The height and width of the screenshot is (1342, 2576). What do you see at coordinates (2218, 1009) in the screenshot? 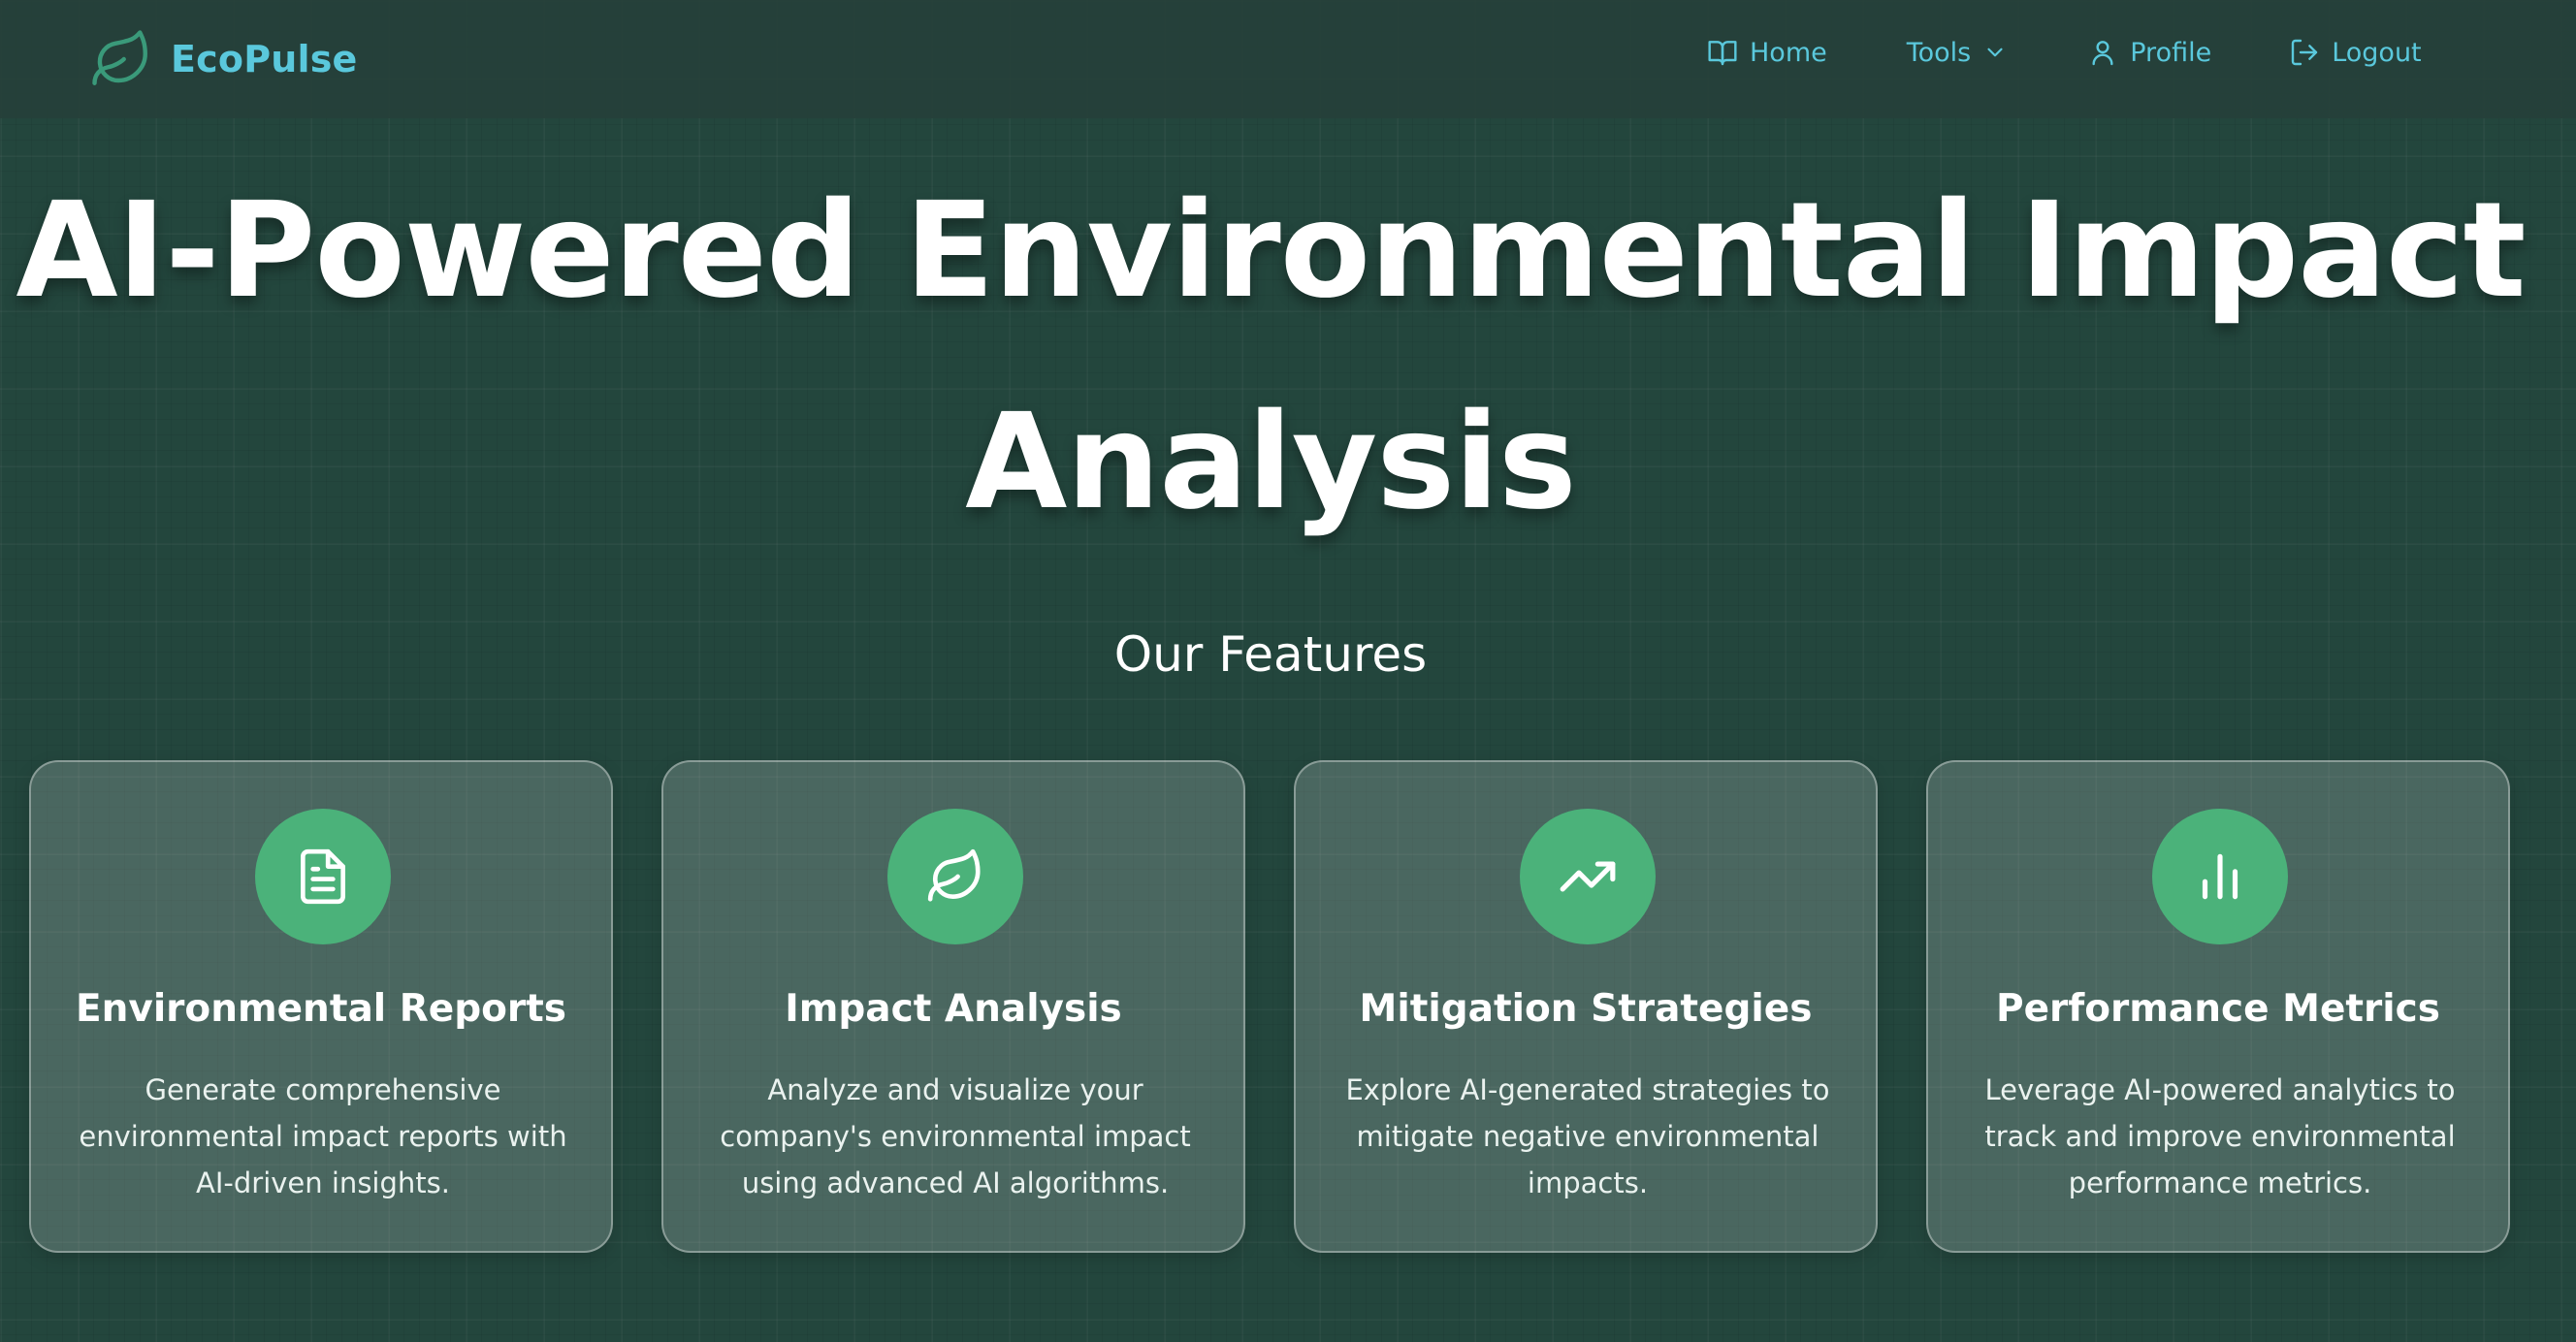
I see `feature-card-title: Performance Metrics` at bounding box center [2218, 1009].